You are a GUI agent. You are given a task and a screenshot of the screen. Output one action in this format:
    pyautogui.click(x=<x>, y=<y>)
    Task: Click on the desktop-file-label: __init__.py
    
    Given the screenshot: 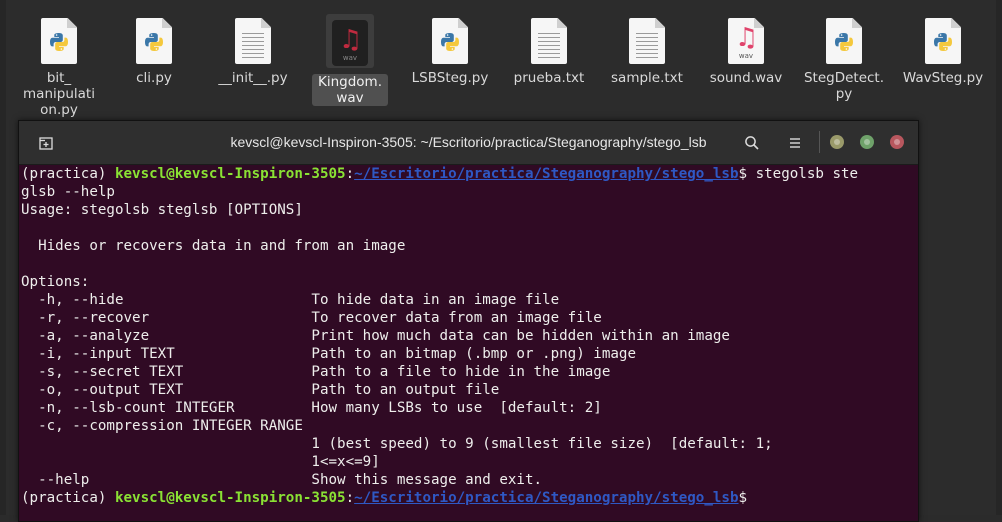 What is the action you would take?
    pyautogui.click(x=253, y=78)
    